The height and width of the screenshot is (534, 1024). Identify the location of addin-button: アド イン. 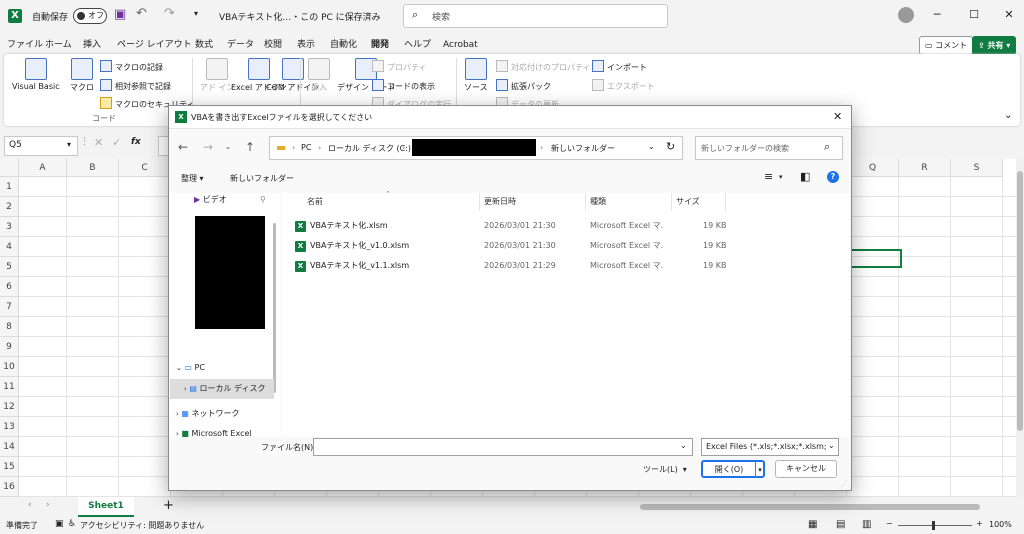
(217, 75).